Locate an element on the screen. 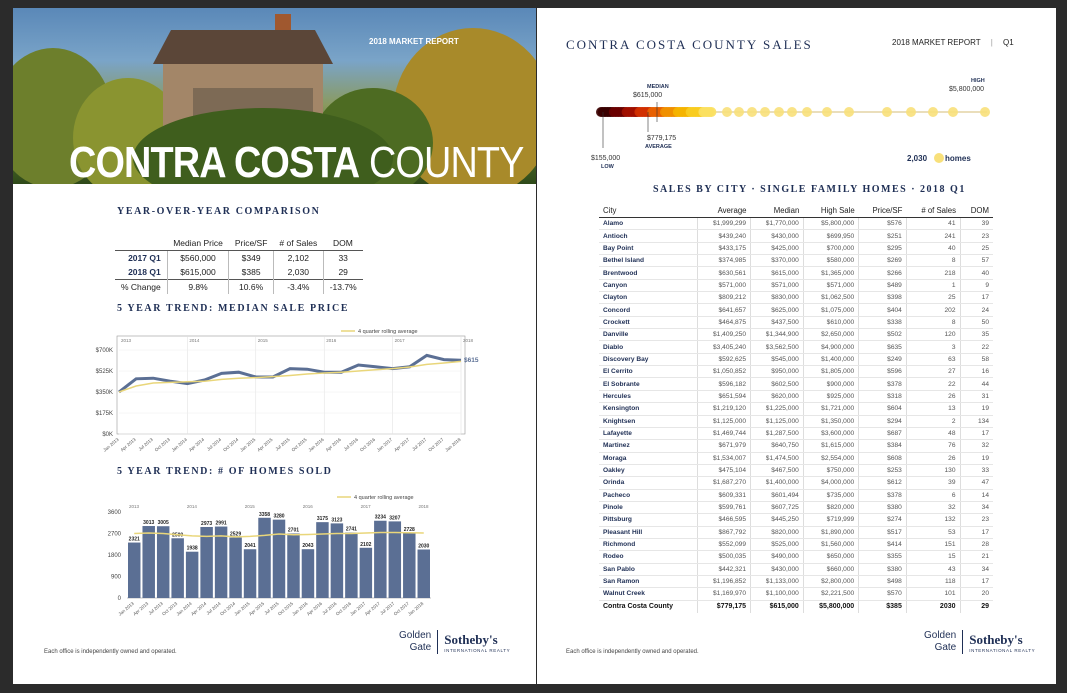 Image resolution: width=1067 pixels, height=693 pixels. bar-value-label: 2030 is located at coordinates (423, 547).